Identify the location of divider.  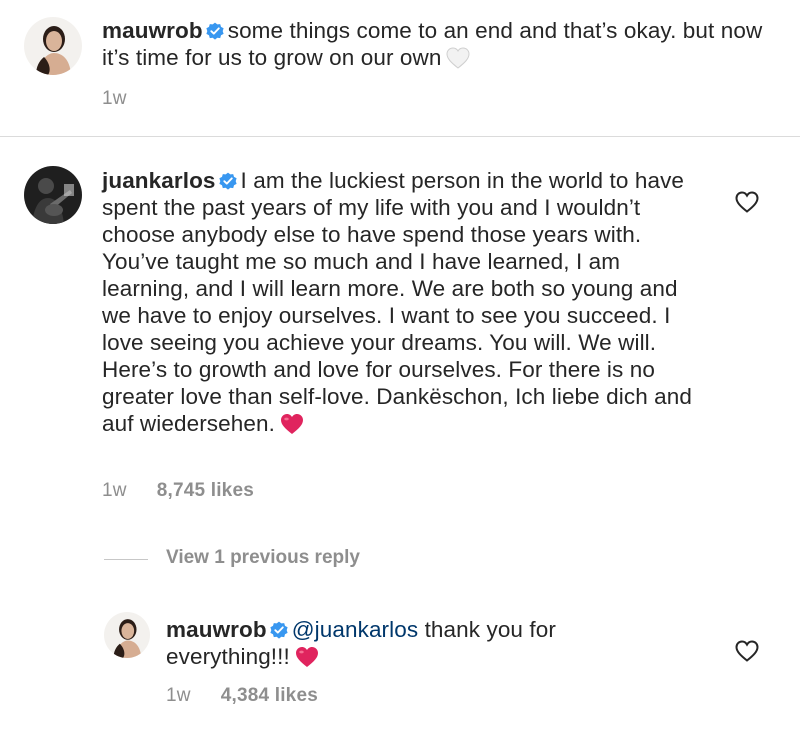
(400, 136).